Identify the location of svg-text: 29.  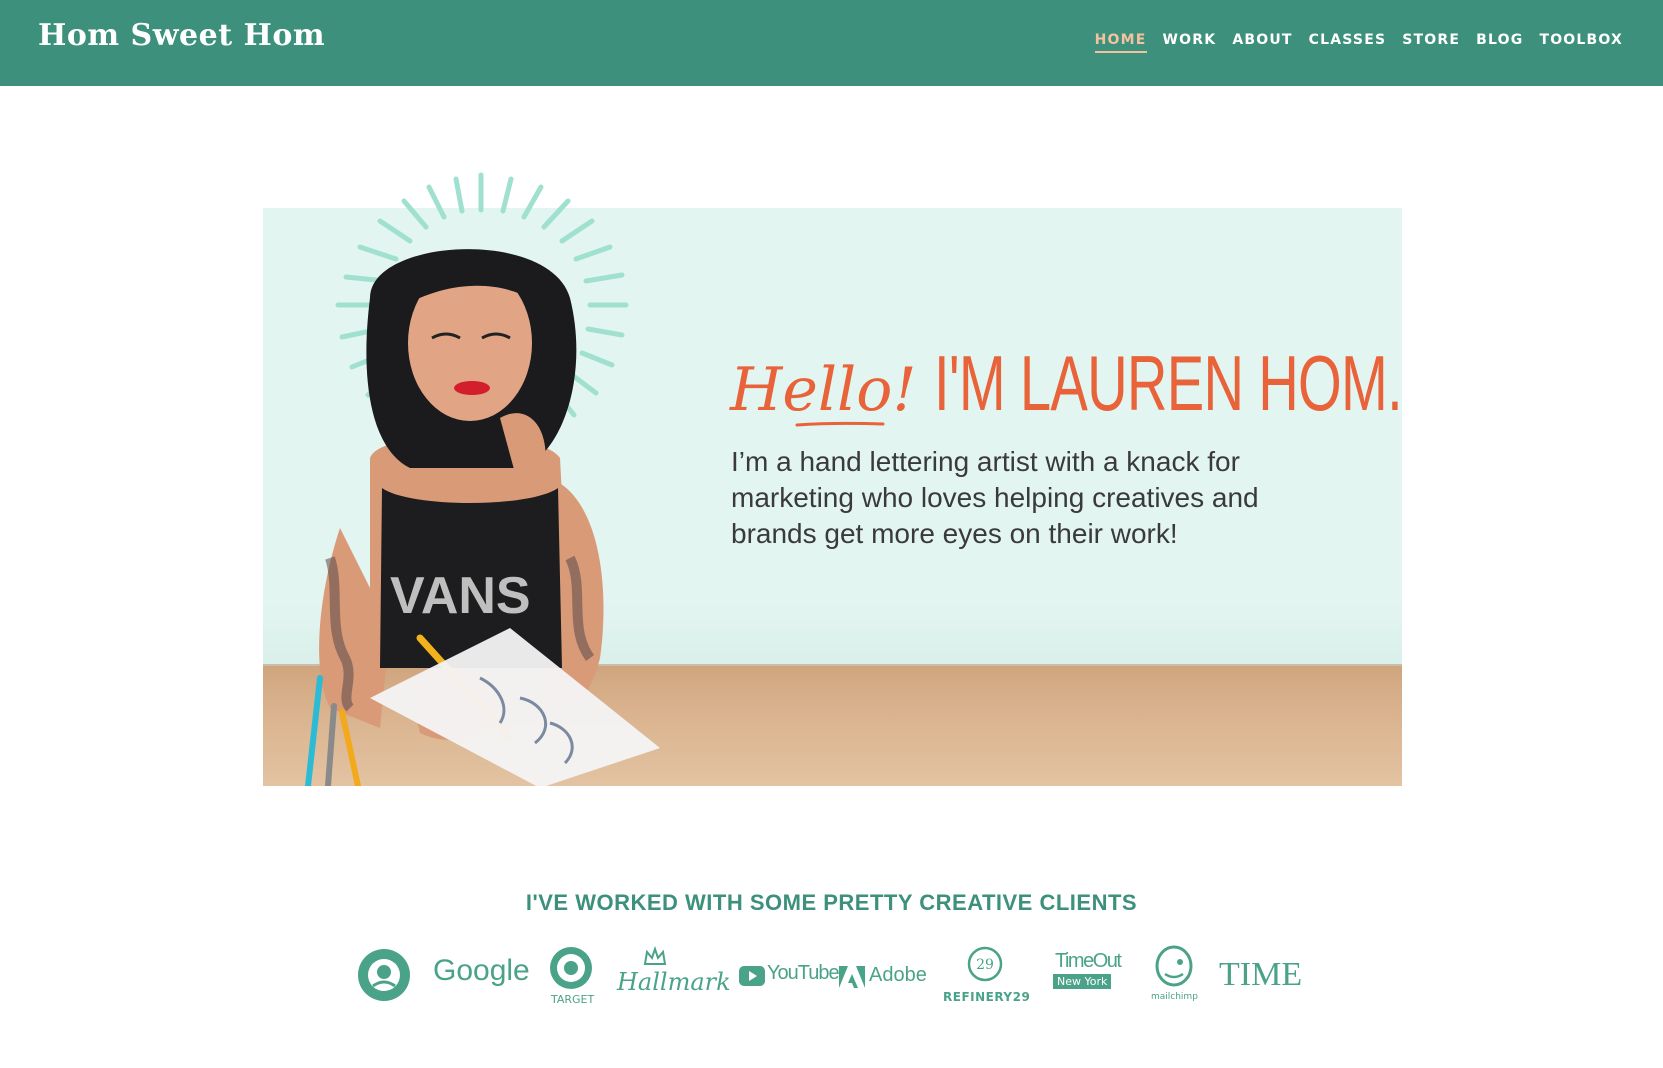
(985, 965).